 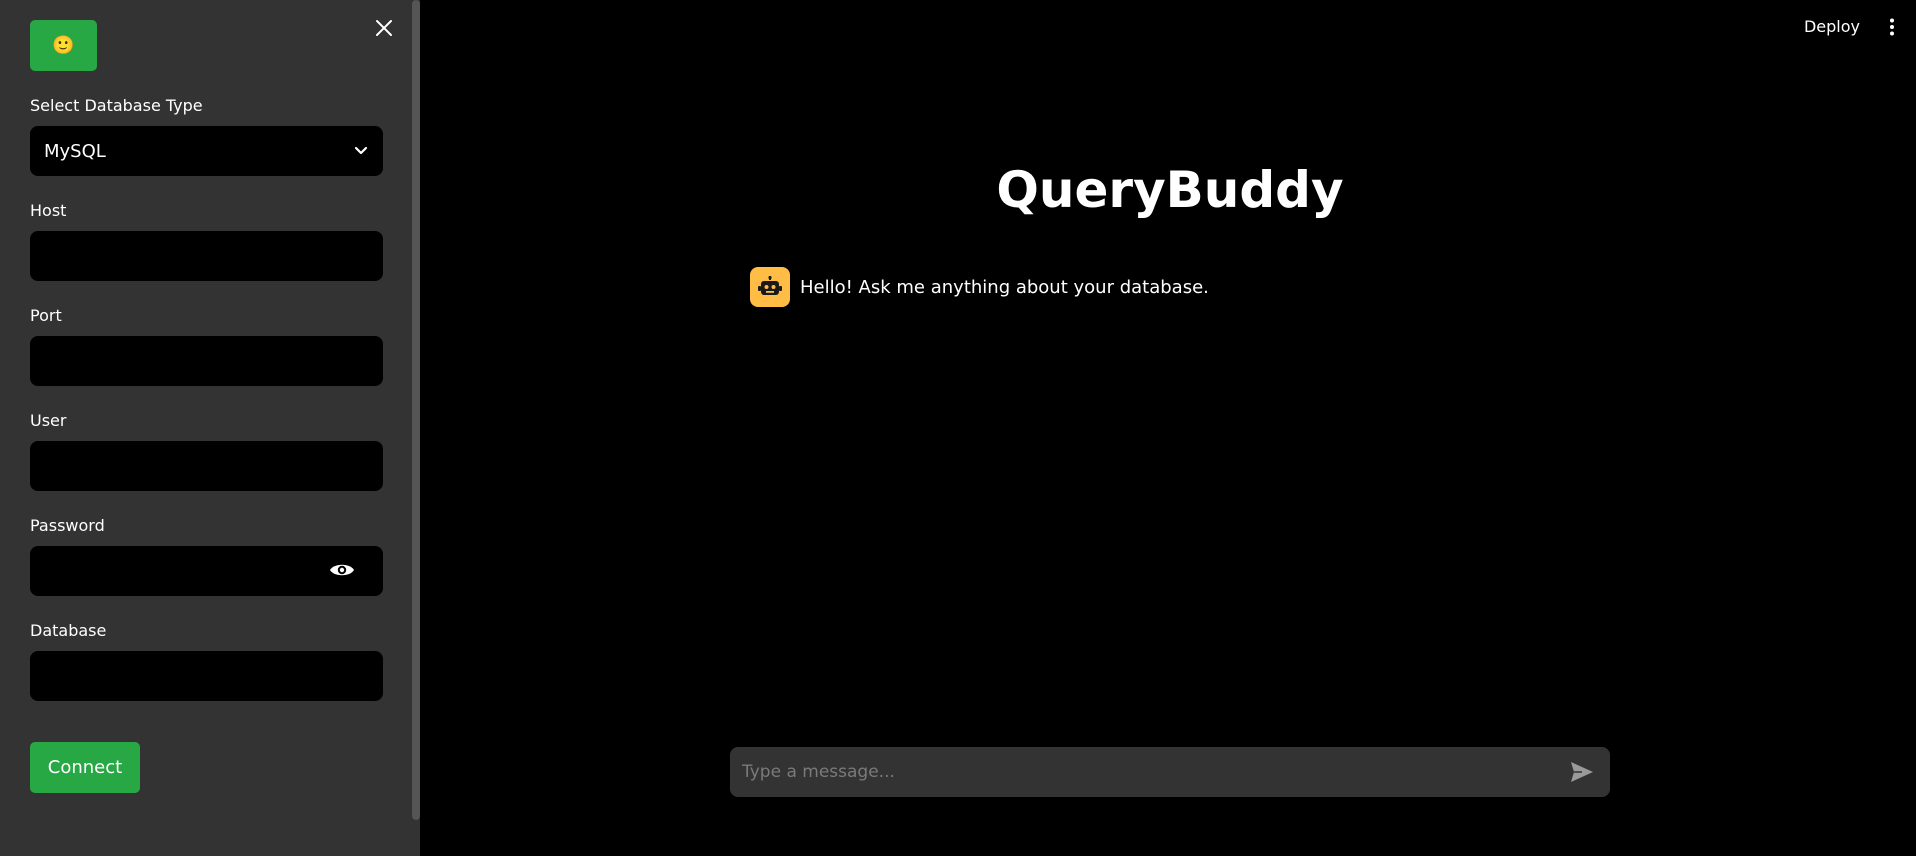 What do you see at coordinates (75, 151) in the screenshot?
I see `db-type-selected-value: MySQL` at bounding box center [75, 151].